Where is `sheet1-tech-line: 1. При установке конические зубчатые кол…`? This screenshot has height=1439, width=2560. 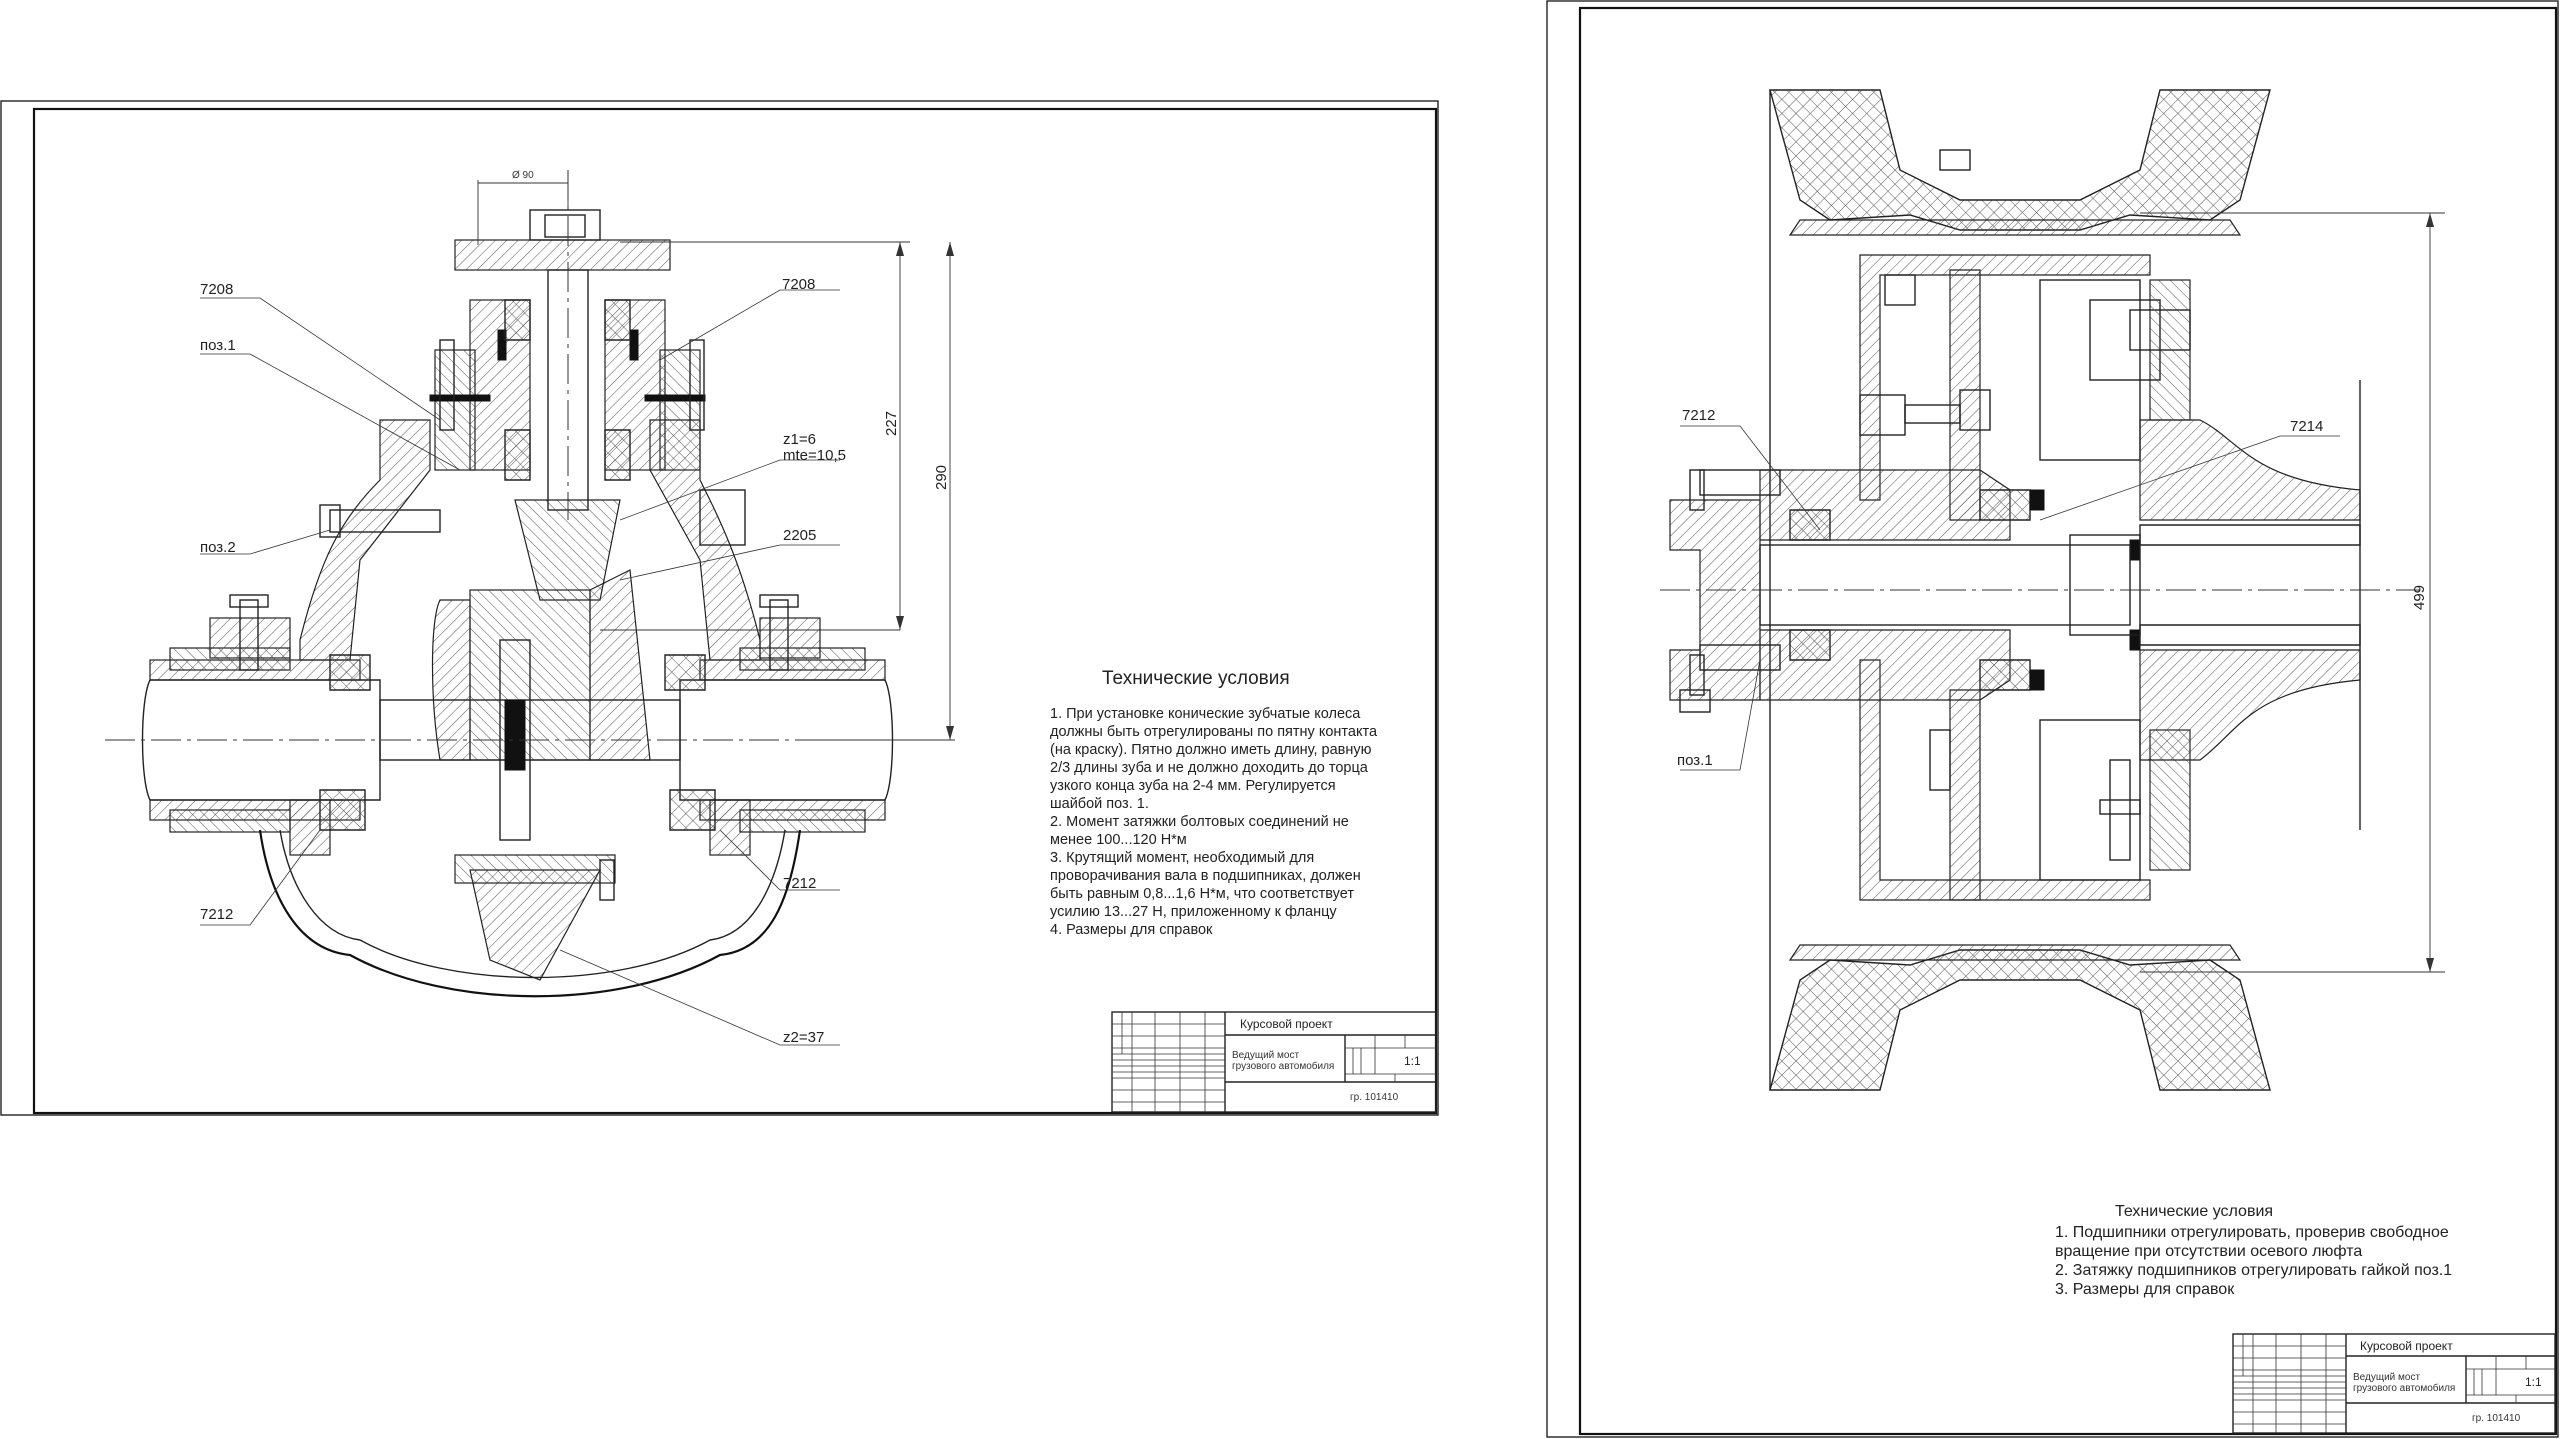 sheet1-tech-line: 1. При установке конические зубчатые кол… is located at coordinates (1205, 714).